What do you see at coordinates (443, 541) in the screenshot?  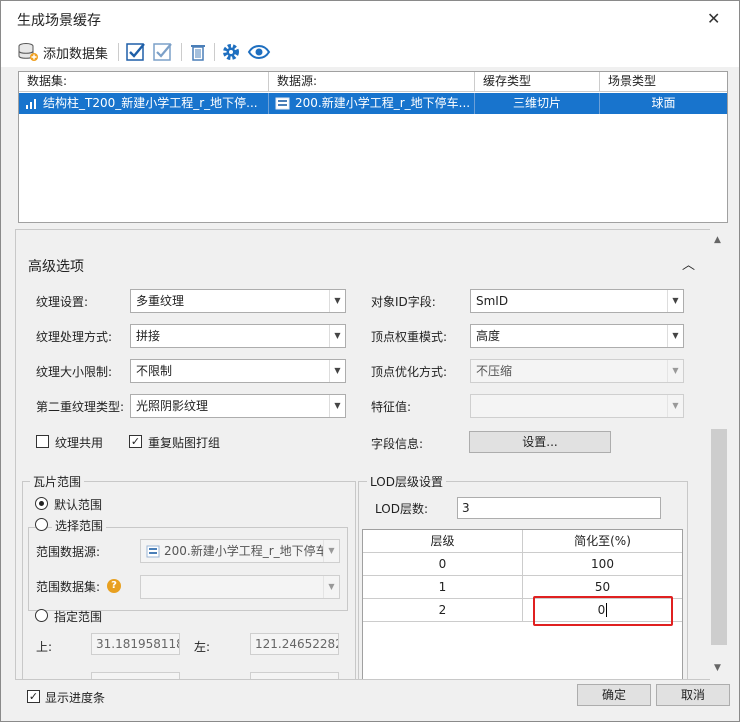 I see `lod-header-level: 层级` at bounding box center [443, 541].